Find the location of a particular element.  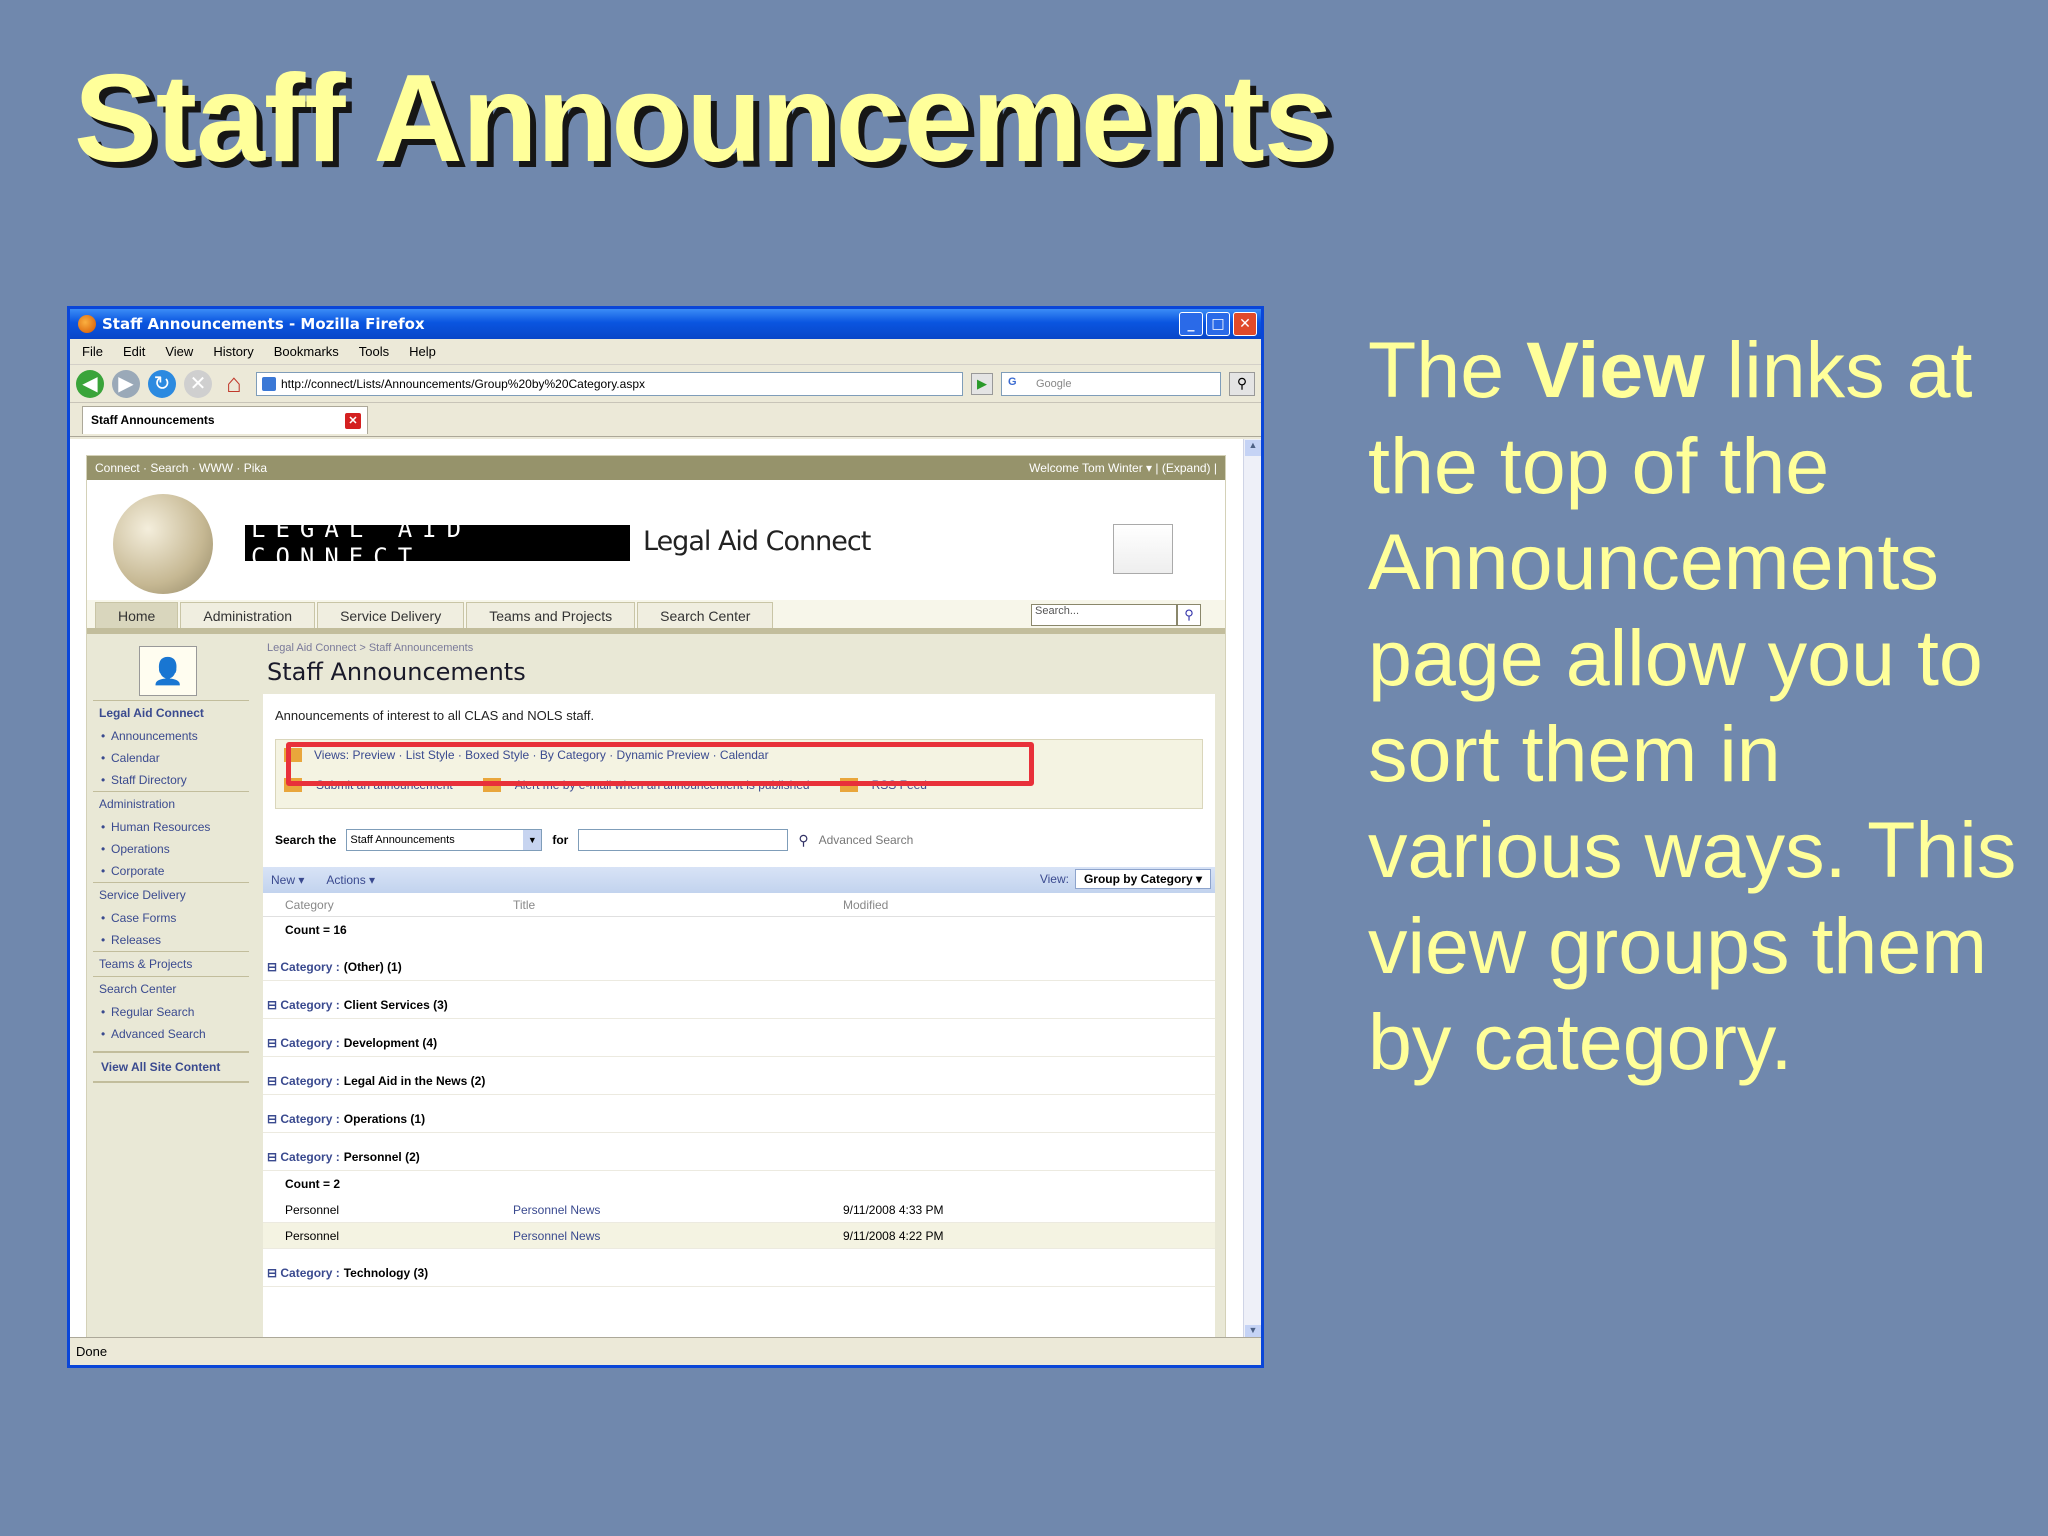

people-icon: 👤 is located at coordinates (168, 671).